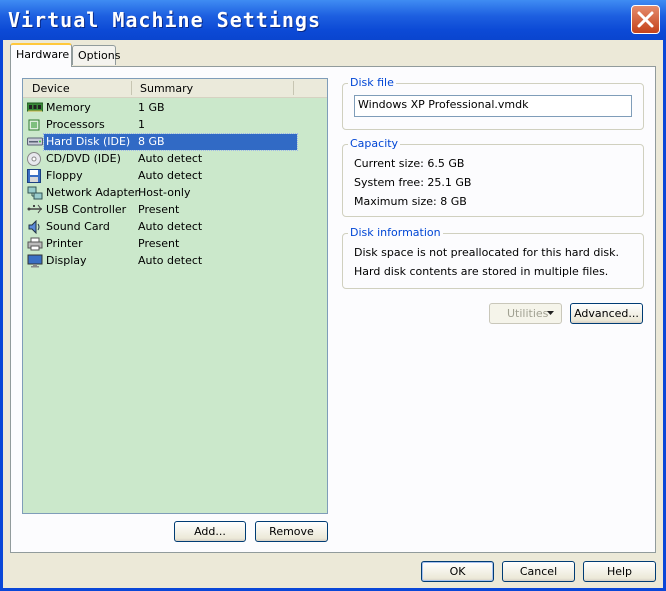  I want to click on device-name: Hard Disk (IDE), so click(88, 141).